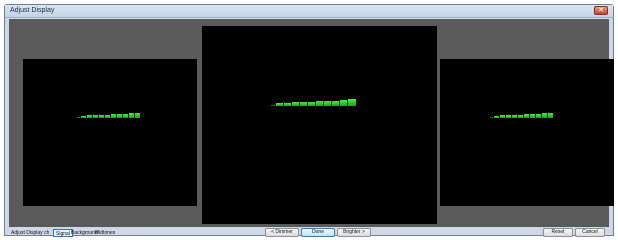 Image resolution: width=618 pixels, height=240 pixels. Describe the element at coordinates (354, 232) in the screenshot. I see `brighter-button: Brighter >` at that location.